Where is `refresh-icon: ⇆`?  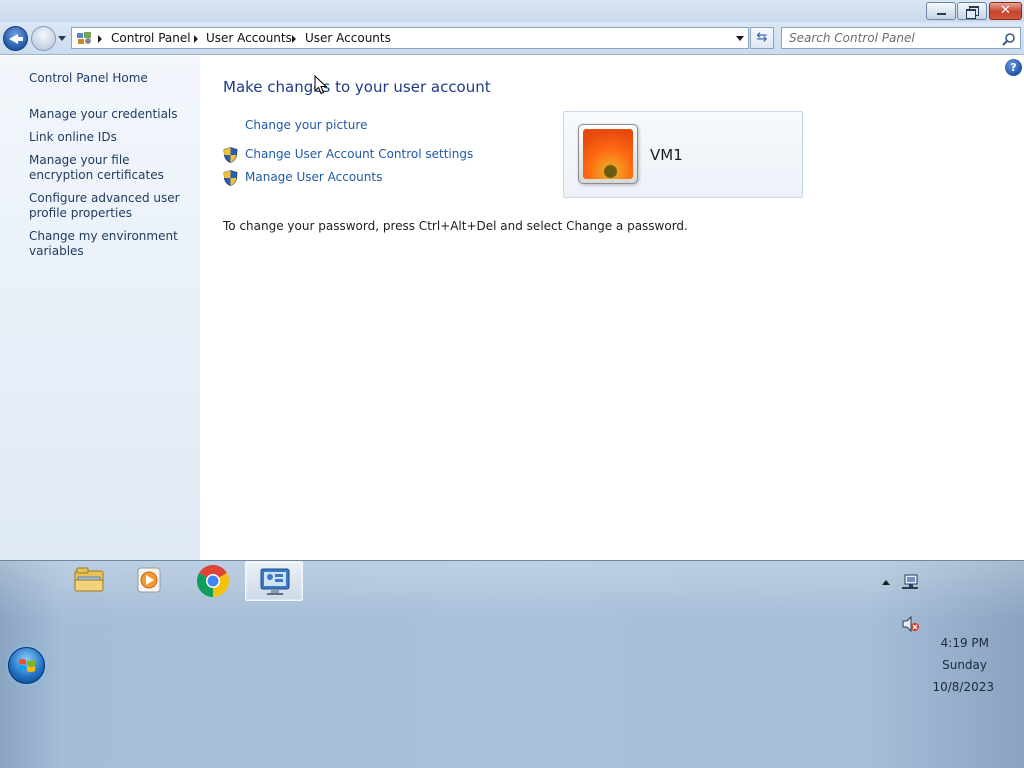 refresh-icon: ⇆ is located at coordinates (762, 37).